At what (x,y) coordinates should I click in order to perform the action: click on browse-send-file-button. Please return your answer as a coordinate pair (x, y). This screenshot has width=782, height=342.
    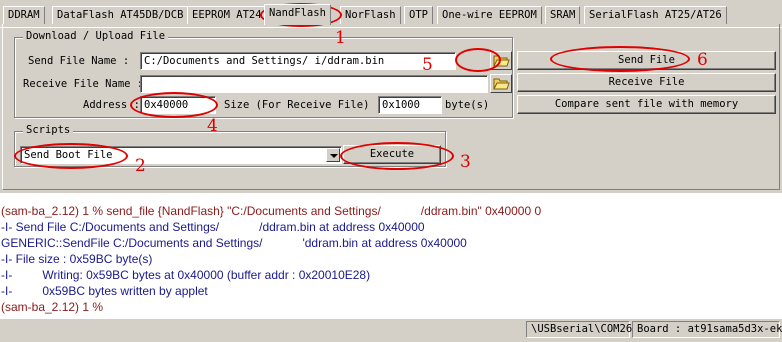
    Looking at the image, I should click on (501, 60).